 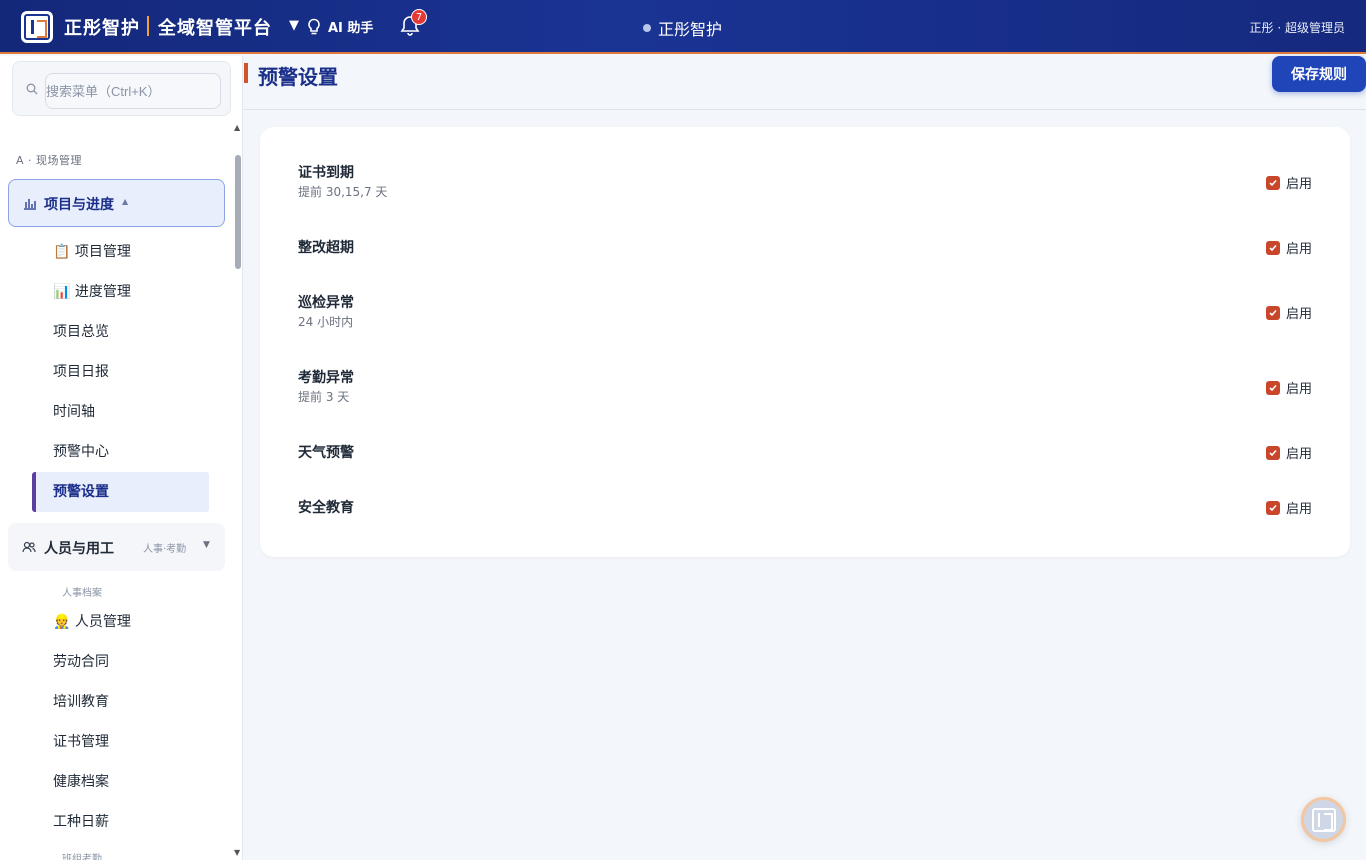 What do you see at coordinates (419, 17) in the screenshot?
I see `notification-badge: 7` at bounding box center [419, 17].